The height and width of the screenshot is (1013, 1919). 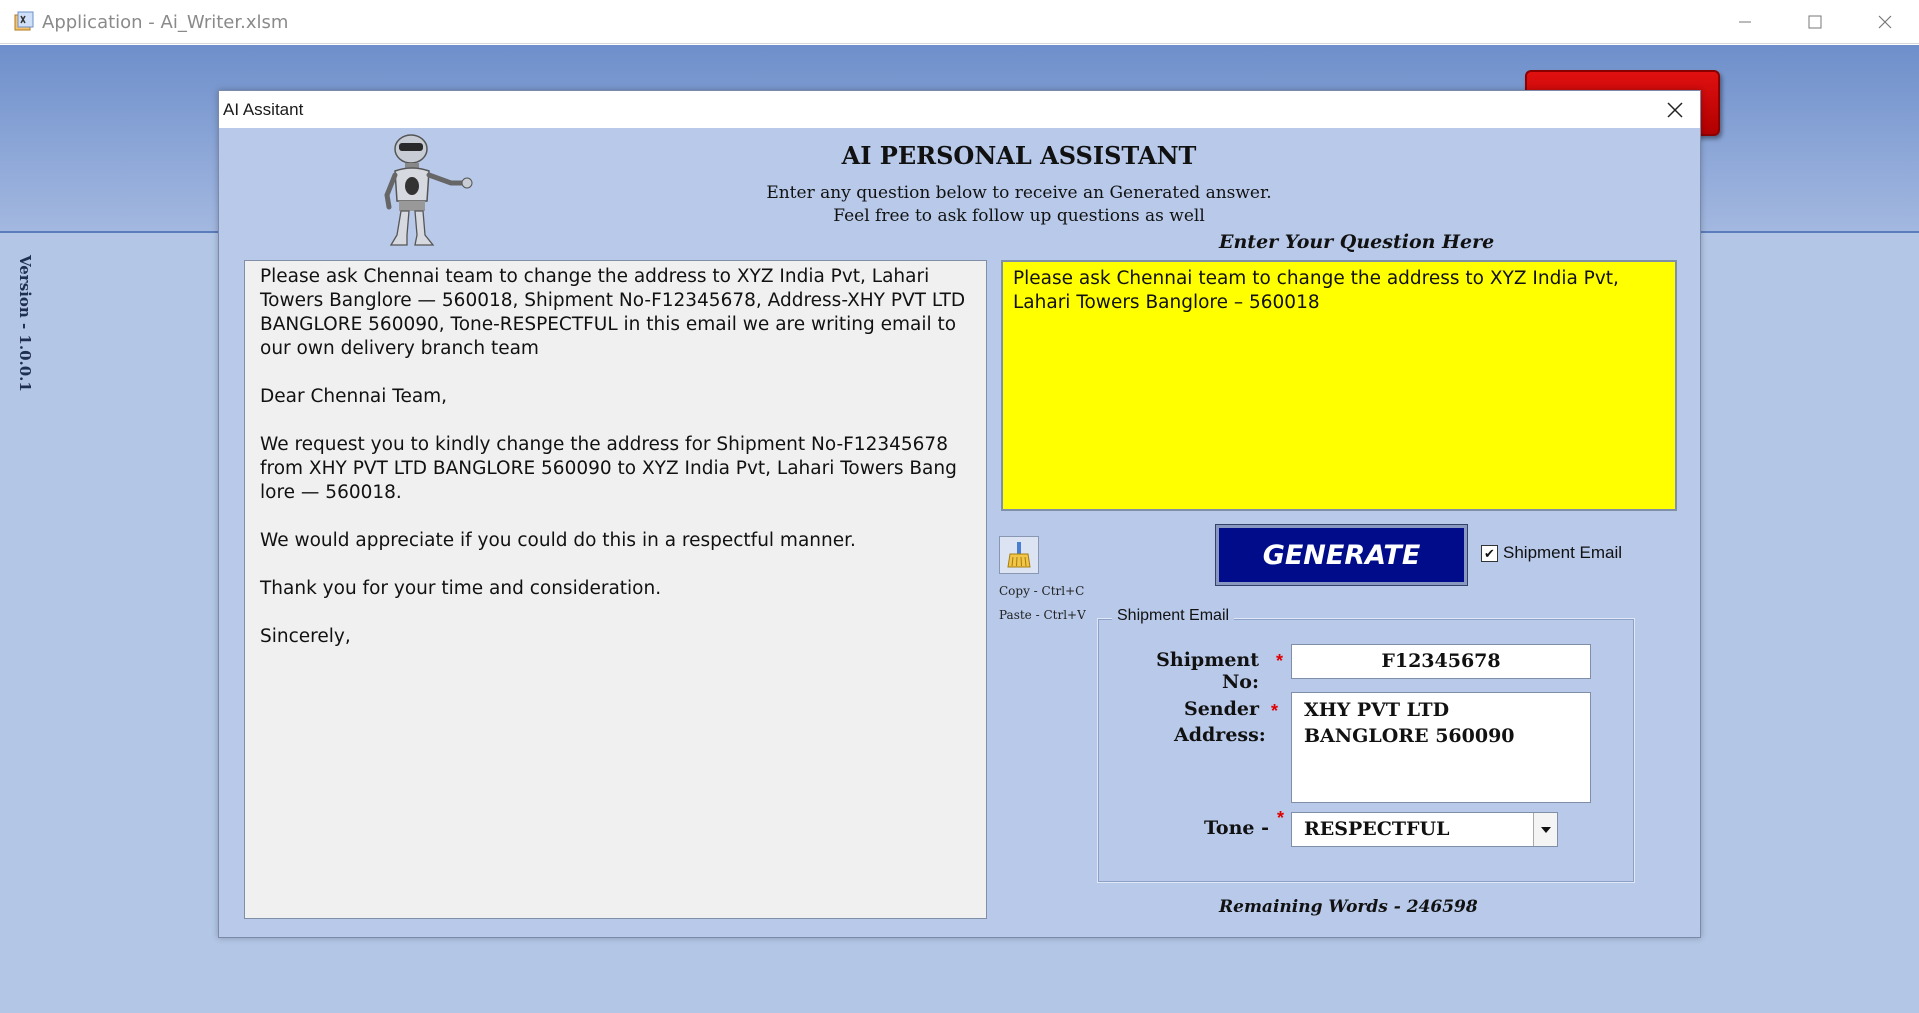 I want to click on page-title: AI PERSONAL ASSISTANT, so click(x=1019, y=155).